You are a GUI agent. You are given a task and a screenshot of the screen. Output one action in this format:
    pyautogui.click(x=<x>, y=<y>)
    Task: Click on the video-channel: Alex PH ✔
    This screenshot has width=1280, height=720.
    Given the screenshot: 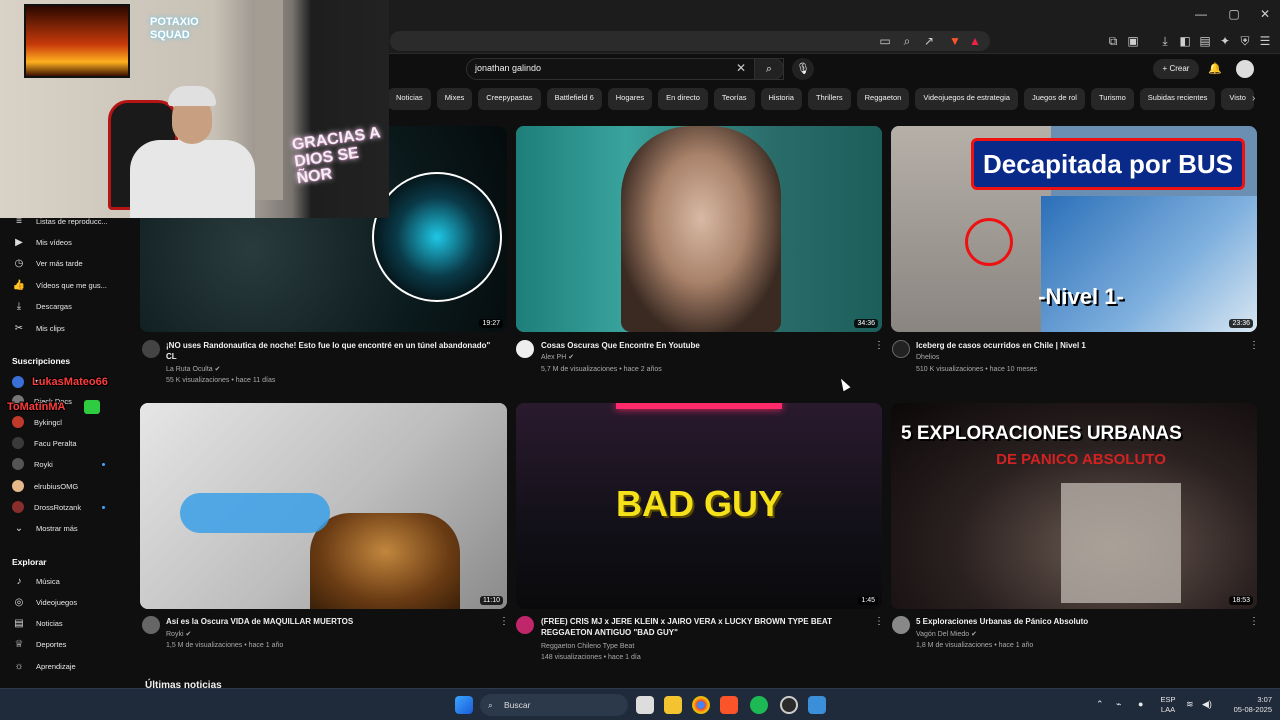 What is the action you would take?
    pyautogui.click(x=557, y=357)
    